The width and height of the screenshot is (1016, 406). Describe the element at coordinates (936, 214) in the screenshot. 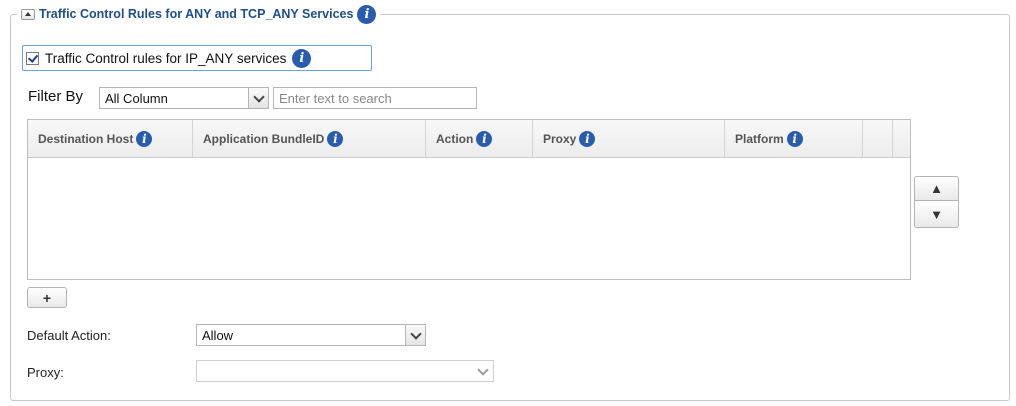

I see `move-down-button: ▼` at that location.